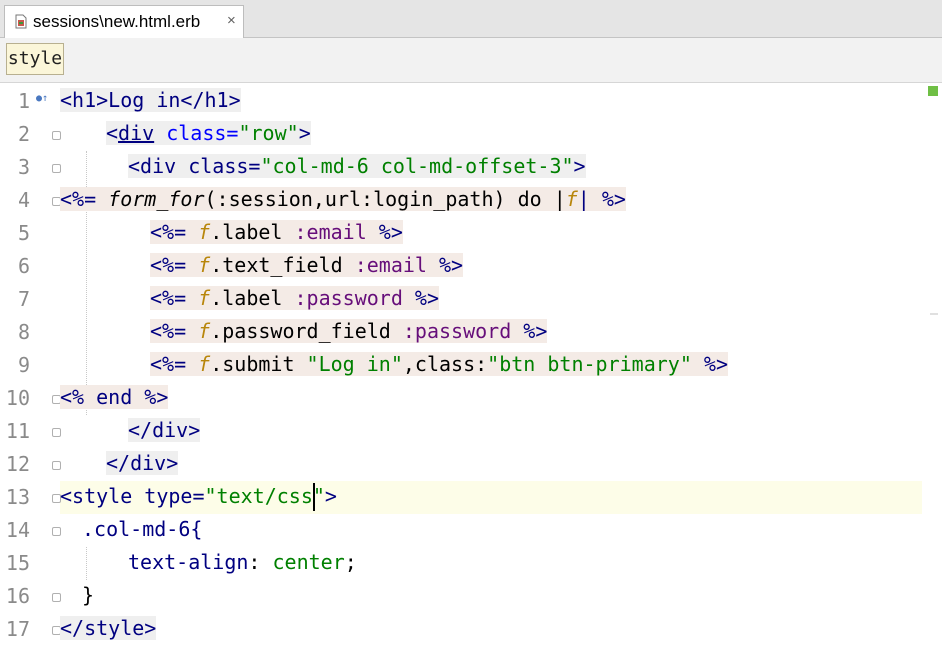 The image size is (942, 646). What do you see at coordinates (35, 59) in the screenshot?
I see `breadcrumb-item-style: style` at bounding box center [35, 59].